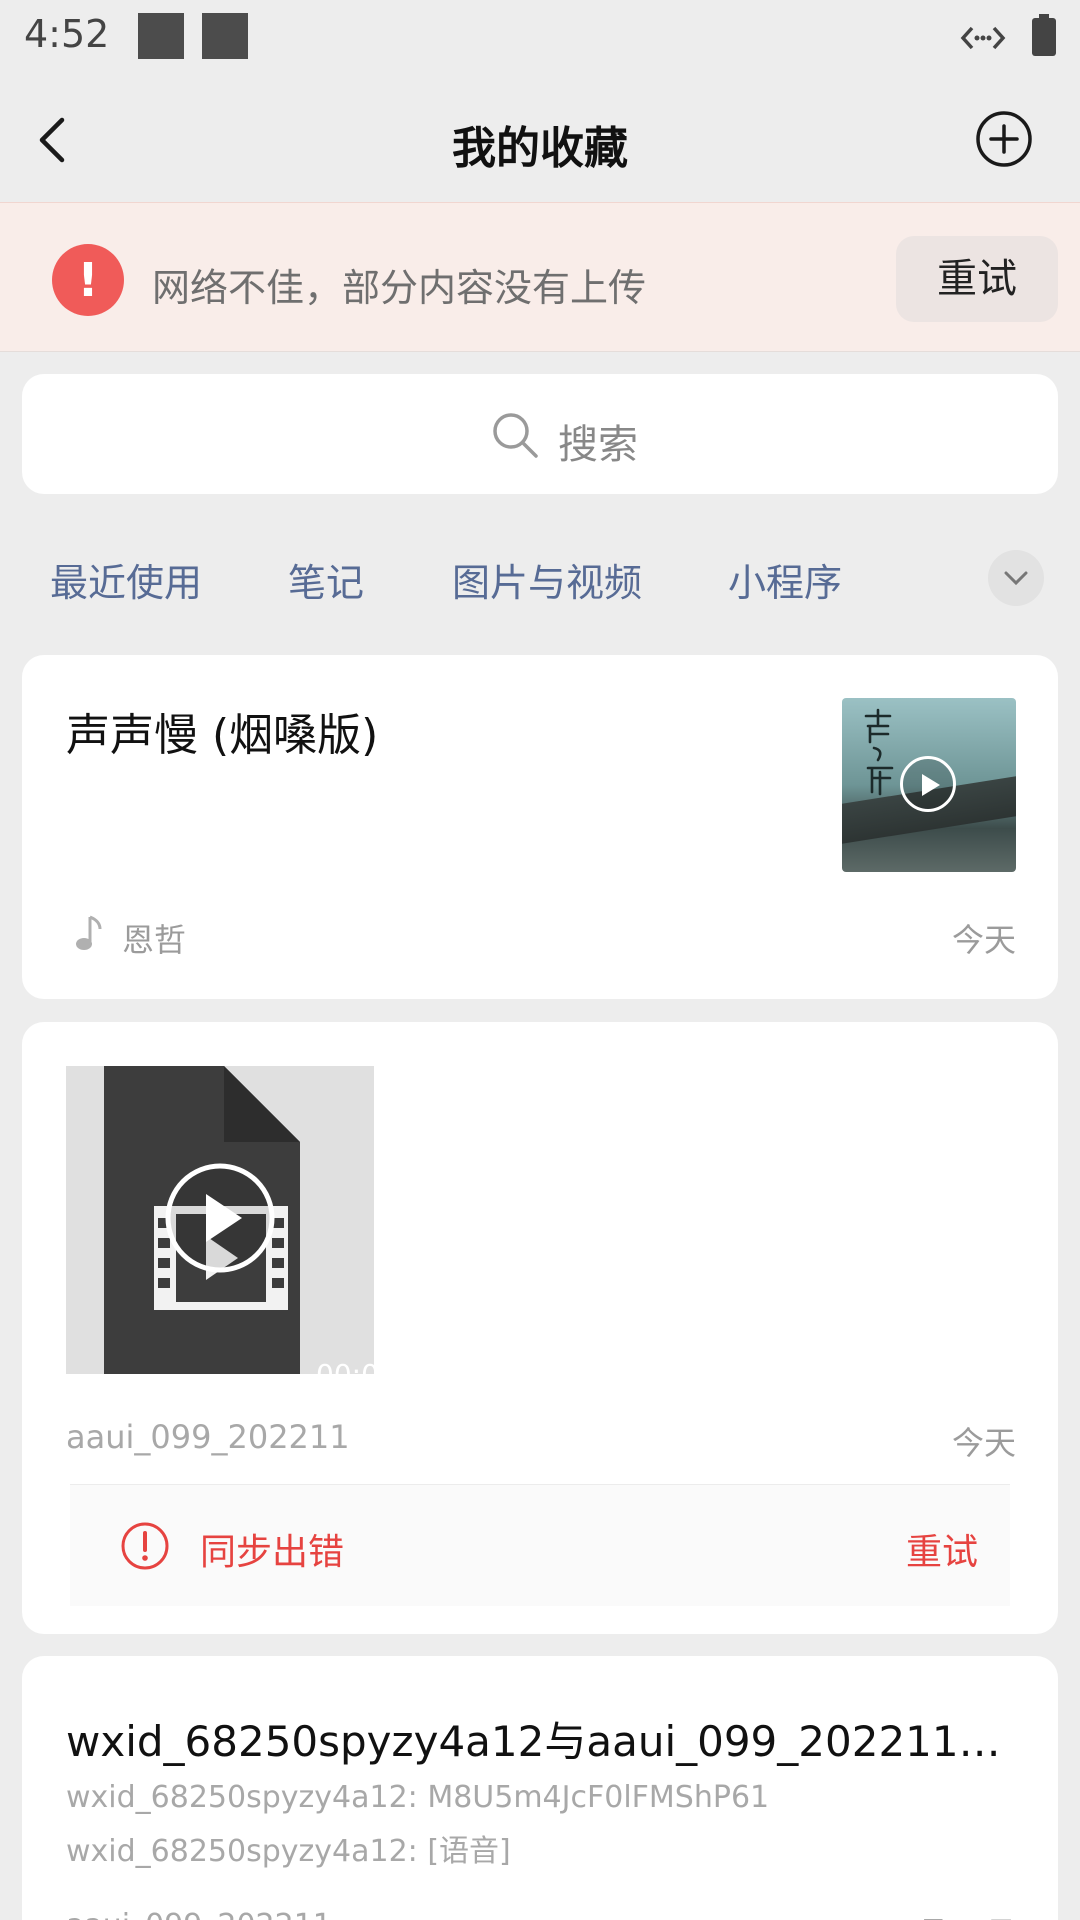  What do you see at coordinates (540, 38) in the screenshot?
I see `status-bar: 4:52` at bounding box center [540, 38].